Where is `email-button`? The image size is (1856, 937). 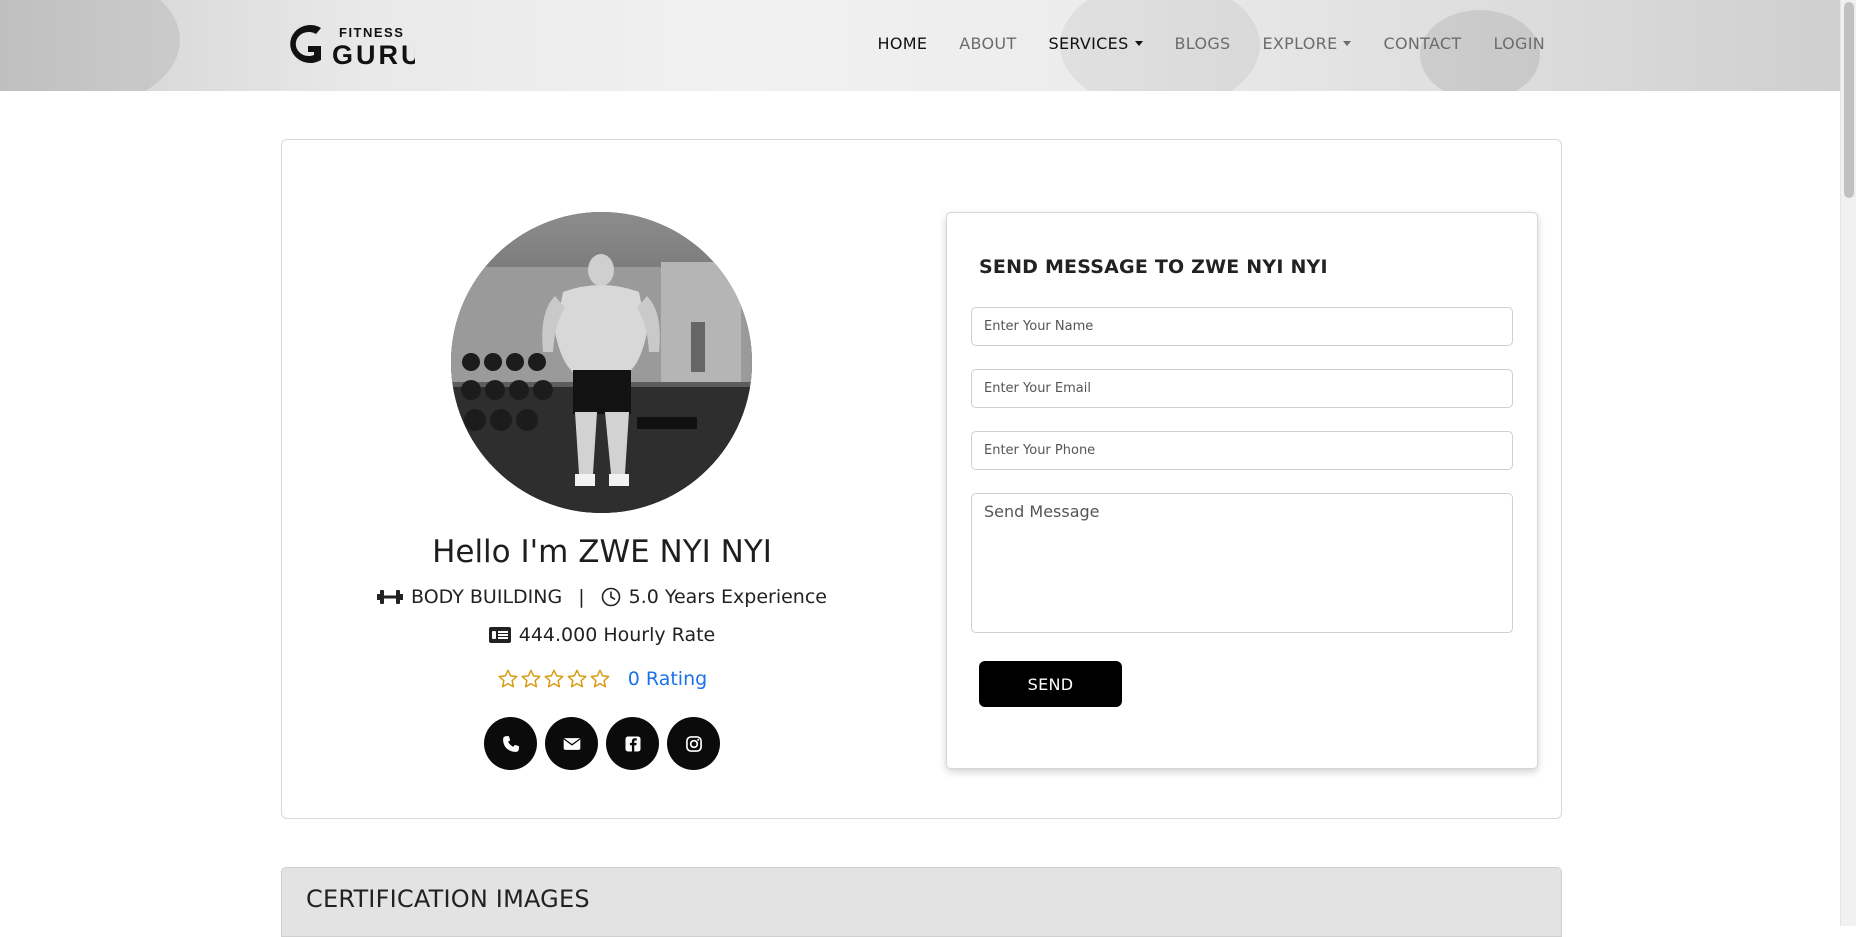 email-button is located at coordinates (571, 743).